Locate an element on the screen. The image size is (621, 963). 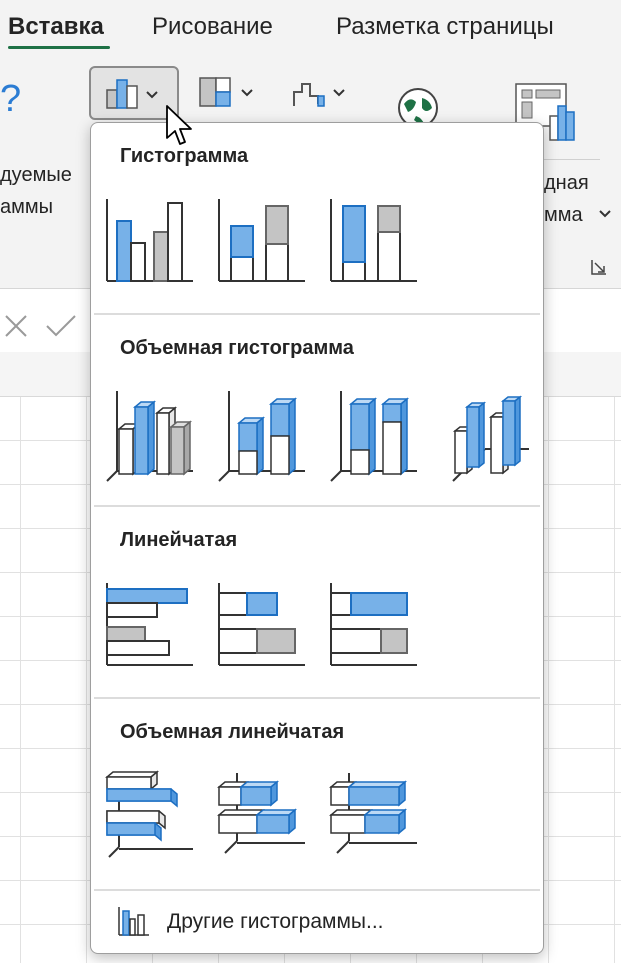
3d-clustered-column-icon is located at coordinates (149, 436).